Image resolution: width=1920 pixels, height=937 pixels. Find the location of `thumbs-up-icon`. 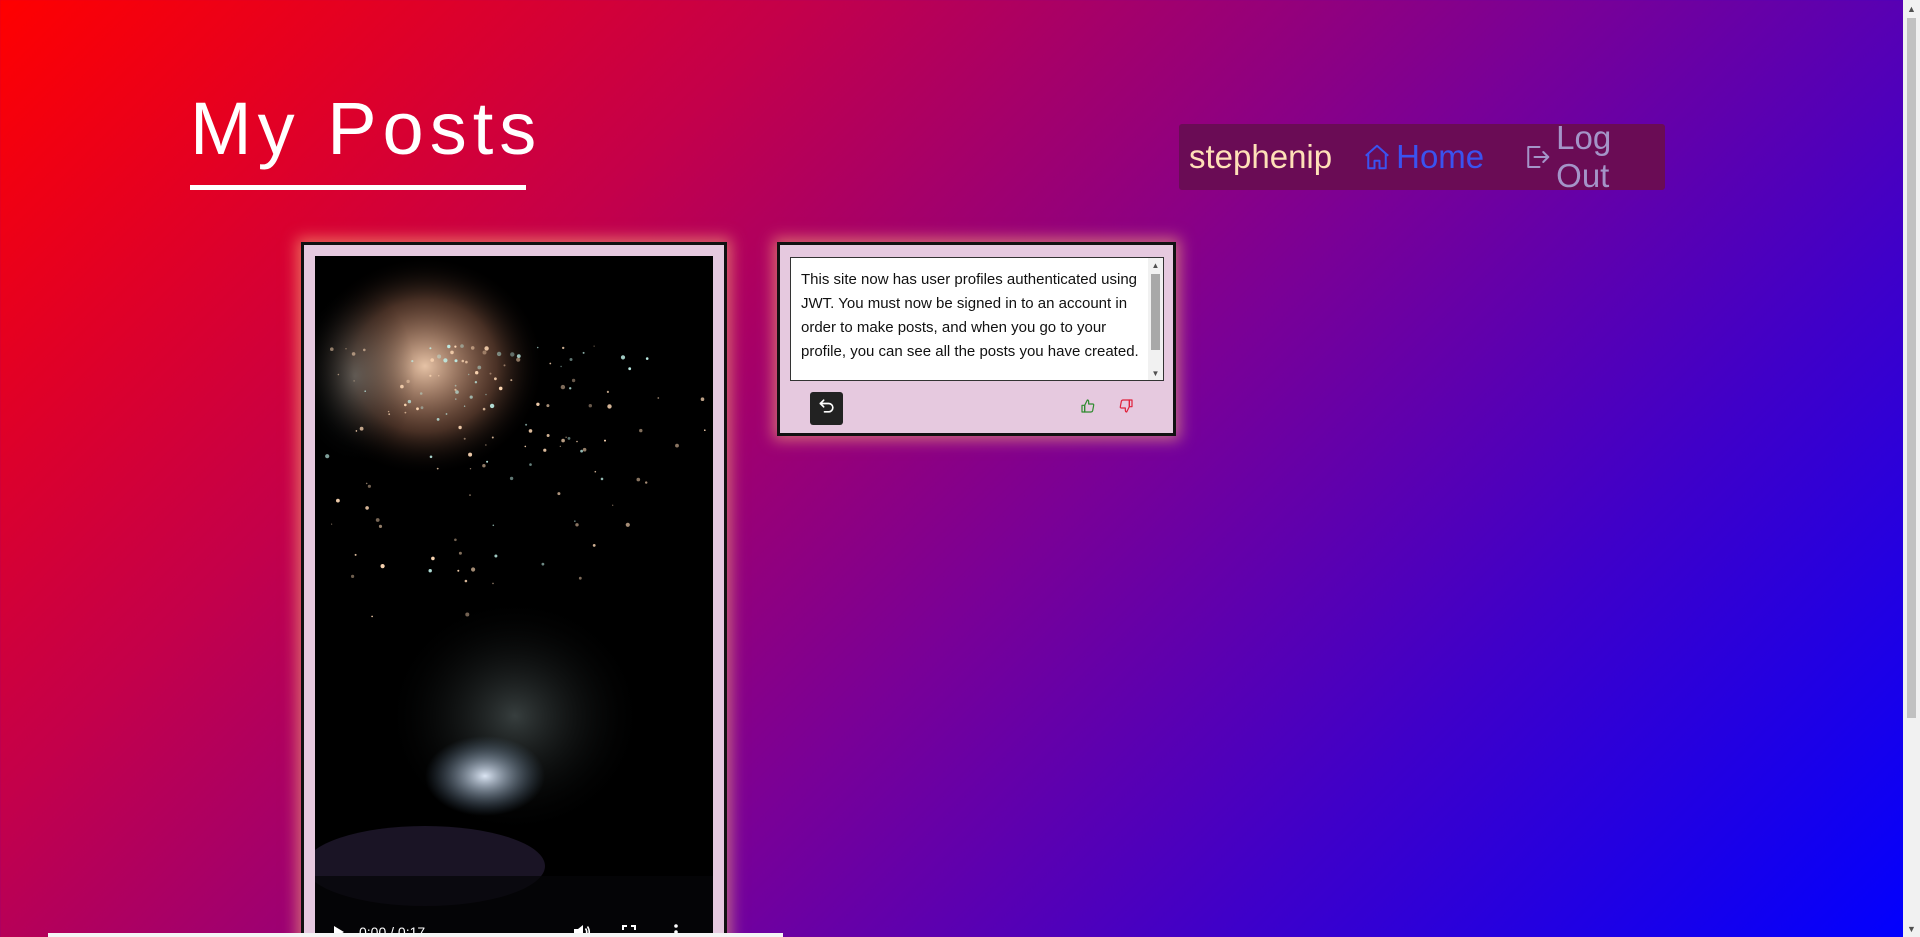

thumbs-up-icon is located at coordinates (1088, 408).